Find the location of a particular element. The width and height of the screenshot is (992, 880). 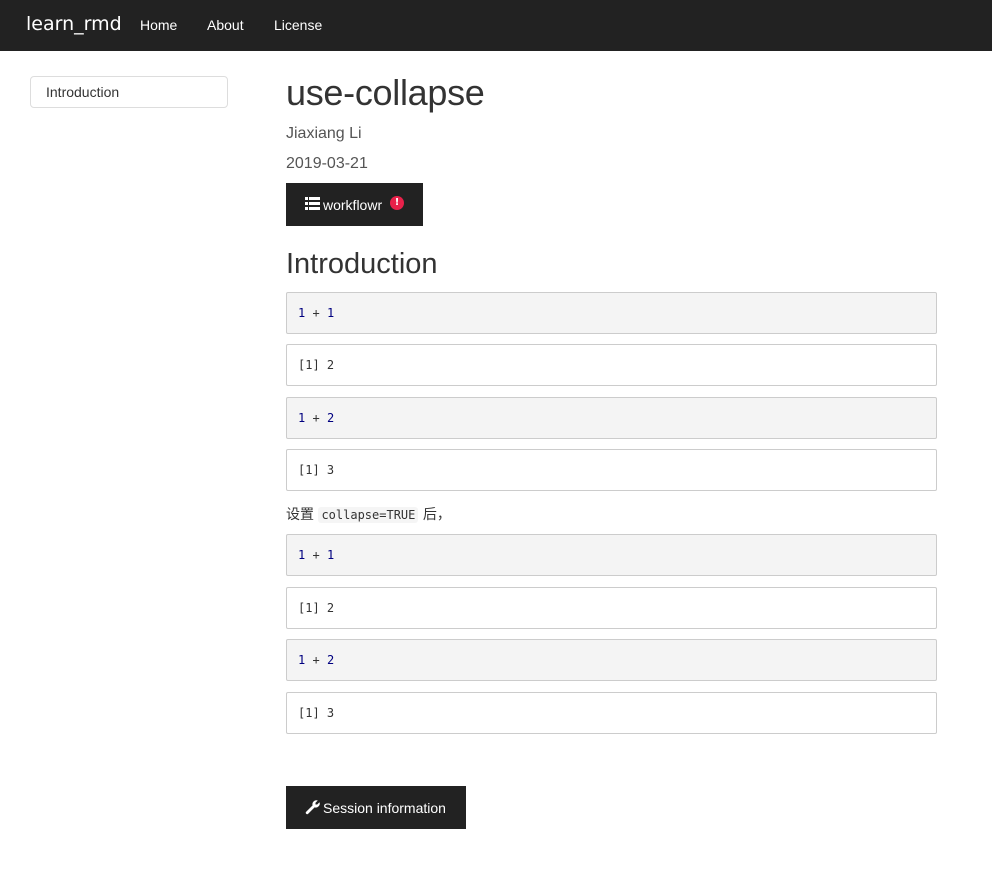

session-information-button: Session information is located at coordinates (376, 807).